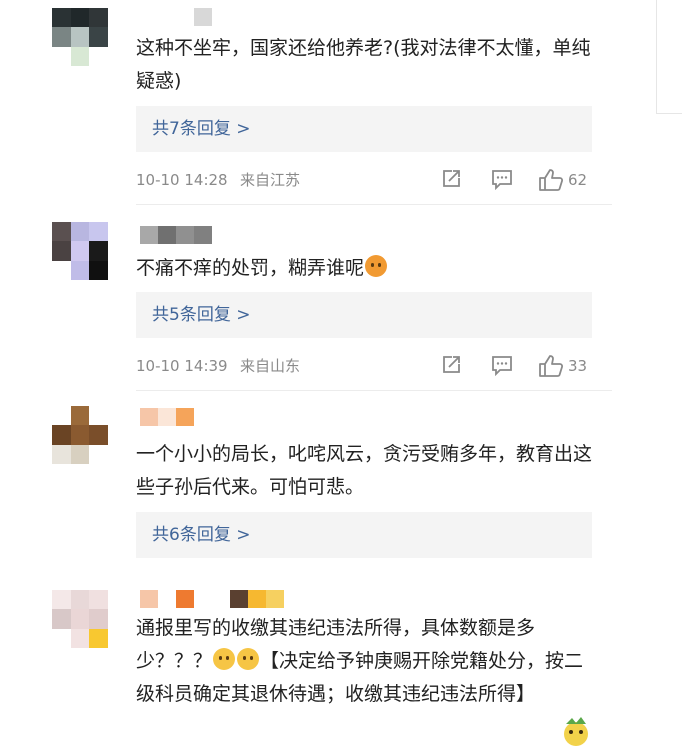  What do you see at coordinates (578, 180) in the screenshot?
I see `like-count: 62` at bounding box center [578, 180].